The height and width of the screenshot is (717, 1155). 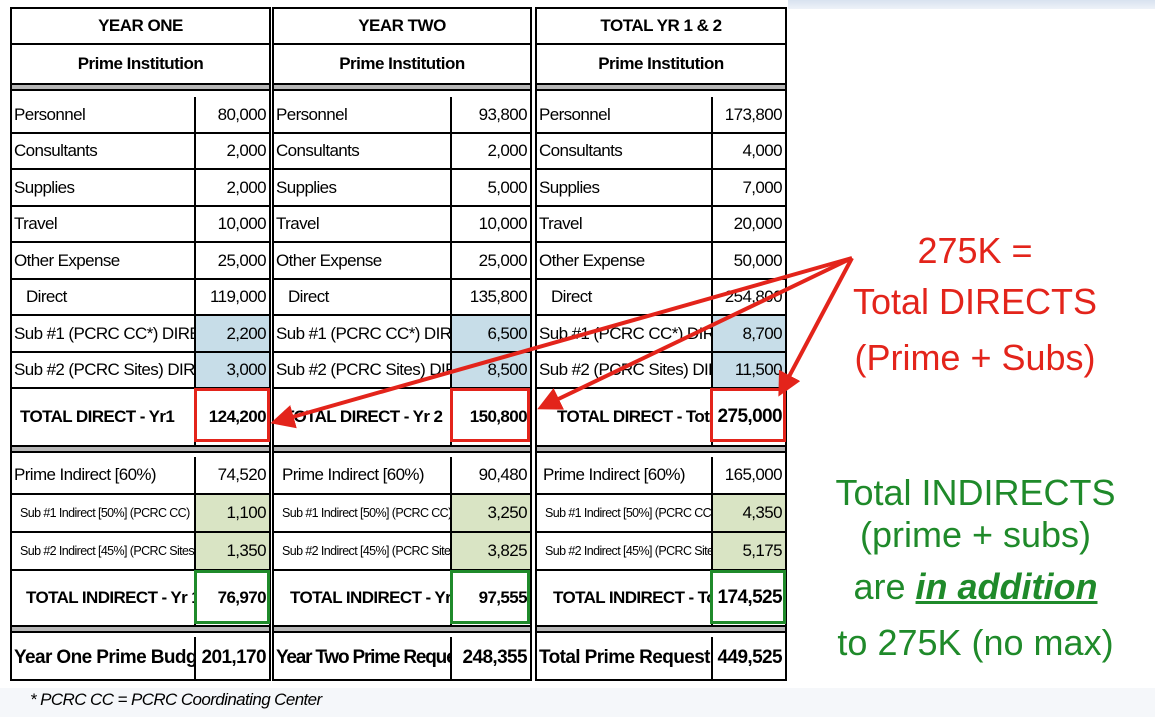 I want to click on indirects-in-addition: in addition, so click(x=1006, y=586).